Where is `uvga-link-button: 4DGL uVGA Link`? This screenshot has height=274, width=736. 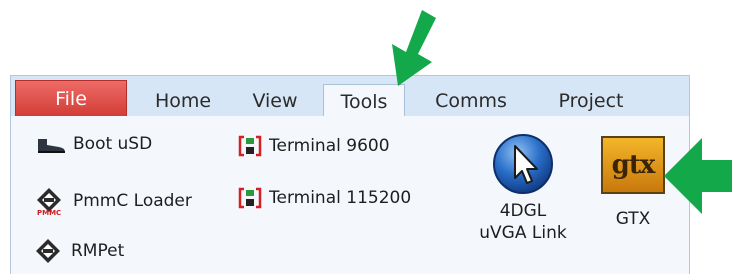
uvga-link-button: 4DGL uVGA Link is located at coordinates (523, 188).